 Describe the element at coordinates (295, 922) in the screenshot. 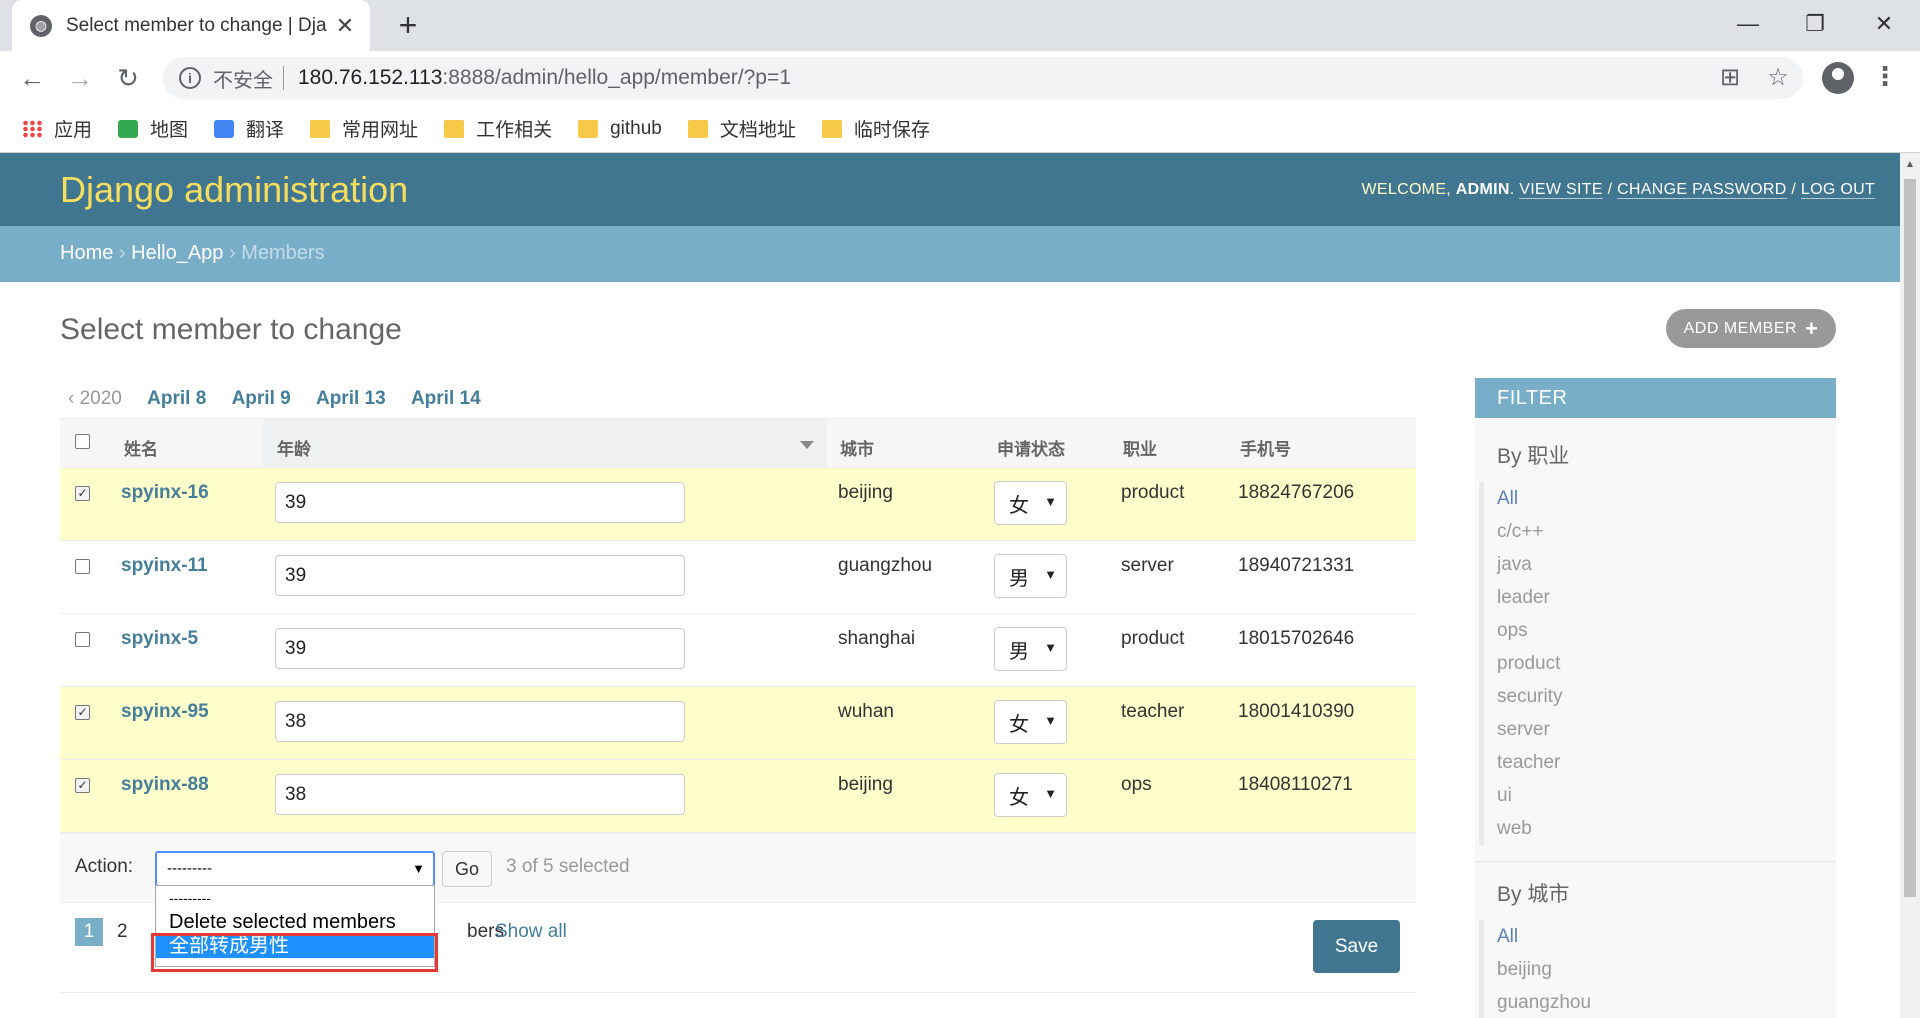

I see `action-option: Delete selected members` at that location.